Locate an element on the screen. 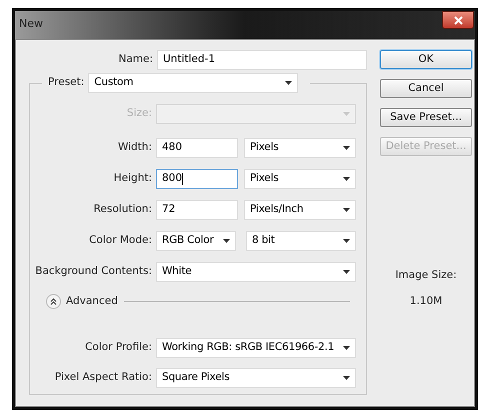 The width and height of the screenshot is (485, 417). input-field: 800 is located at coordinates (197, 179).